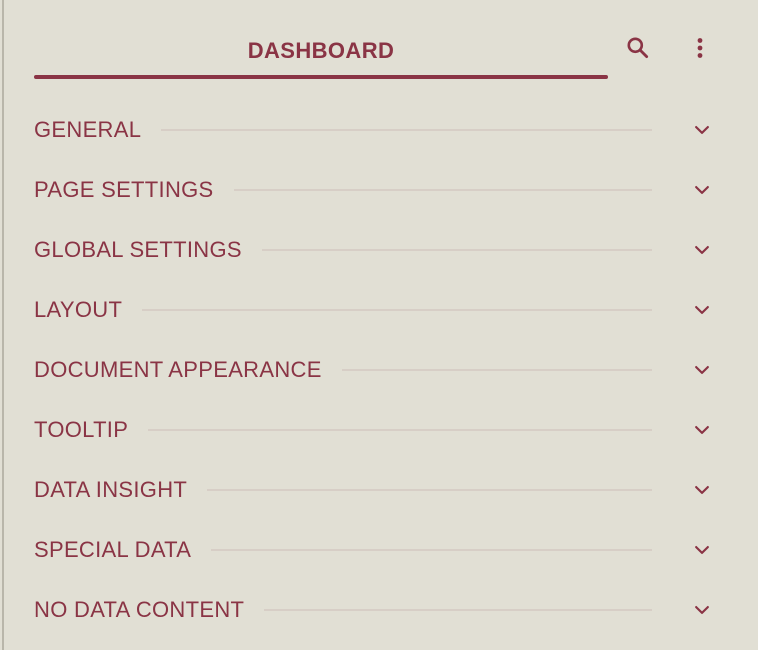  What do you see at coordinates (78, 309) in the screenshot?
I see `accordion-section-label: LAYOUT` at bounding box center [78, 309].